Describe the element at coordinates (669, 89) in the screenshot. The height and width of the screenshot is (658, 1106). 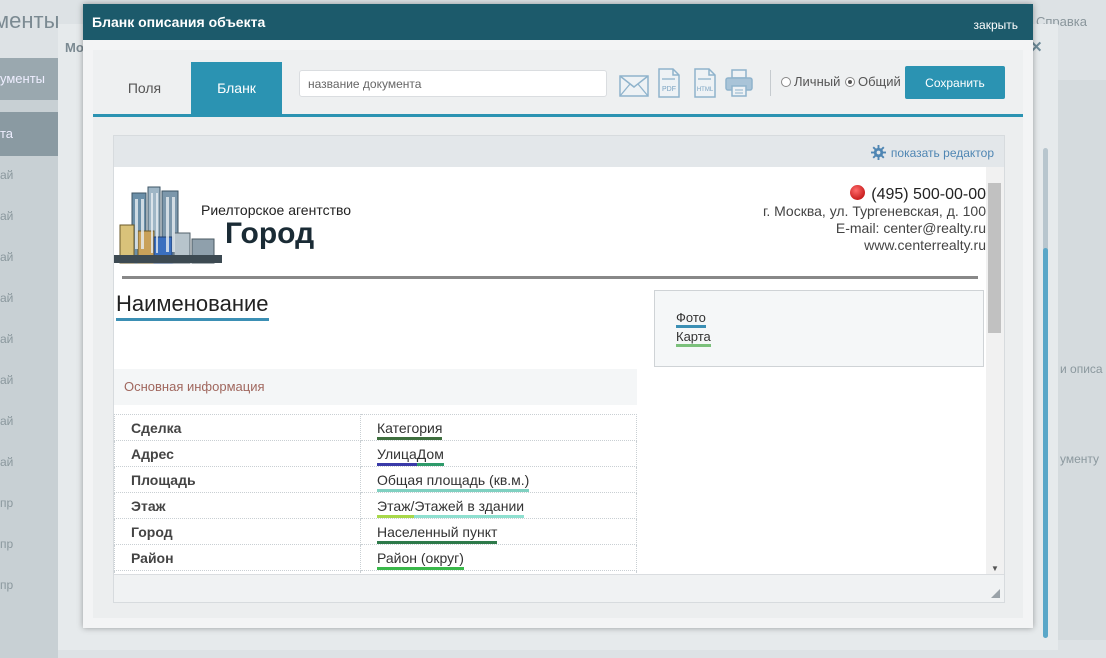
I see `pdf-icon-label: PDF` at that location.